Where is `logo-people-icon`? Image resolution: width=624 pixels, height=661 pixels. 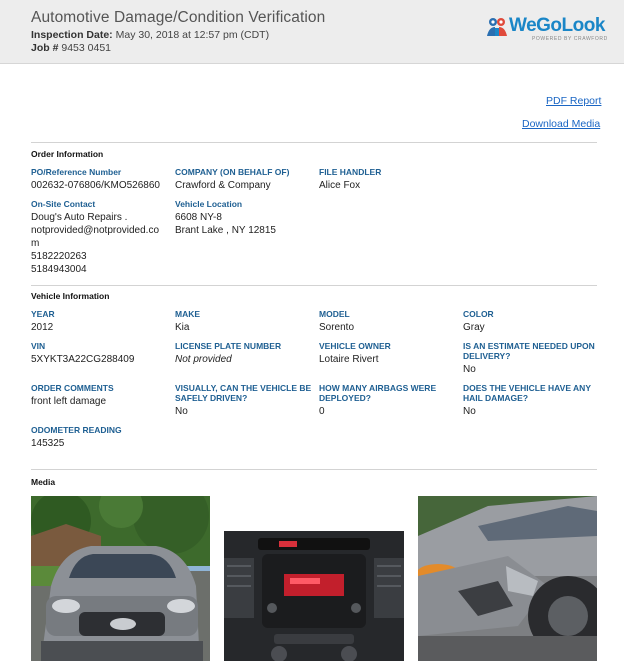
logo-people-icon is located at coordinates (497, 27).